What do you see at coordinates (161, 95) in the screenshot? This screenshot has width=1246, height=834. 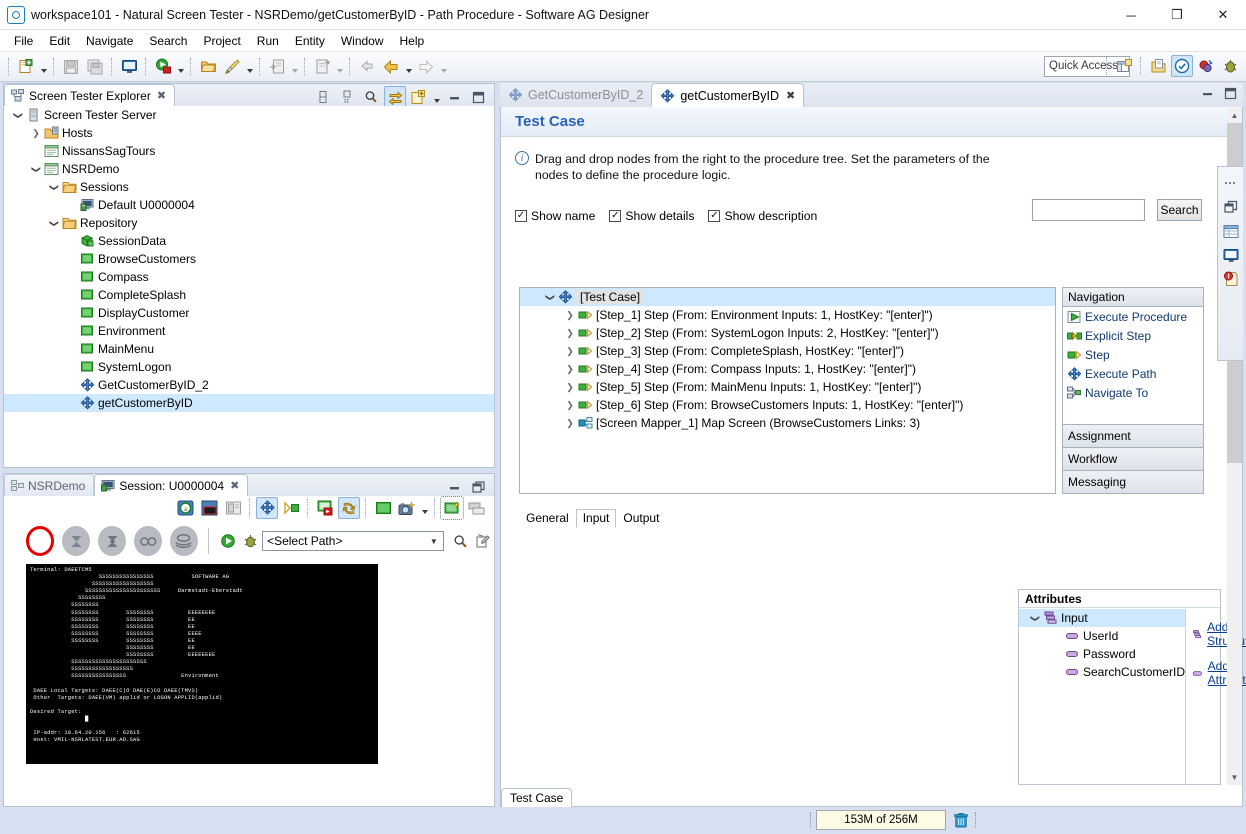 I see `explorer-tab-close-icon: ✖` at bounding box center [161, 95].